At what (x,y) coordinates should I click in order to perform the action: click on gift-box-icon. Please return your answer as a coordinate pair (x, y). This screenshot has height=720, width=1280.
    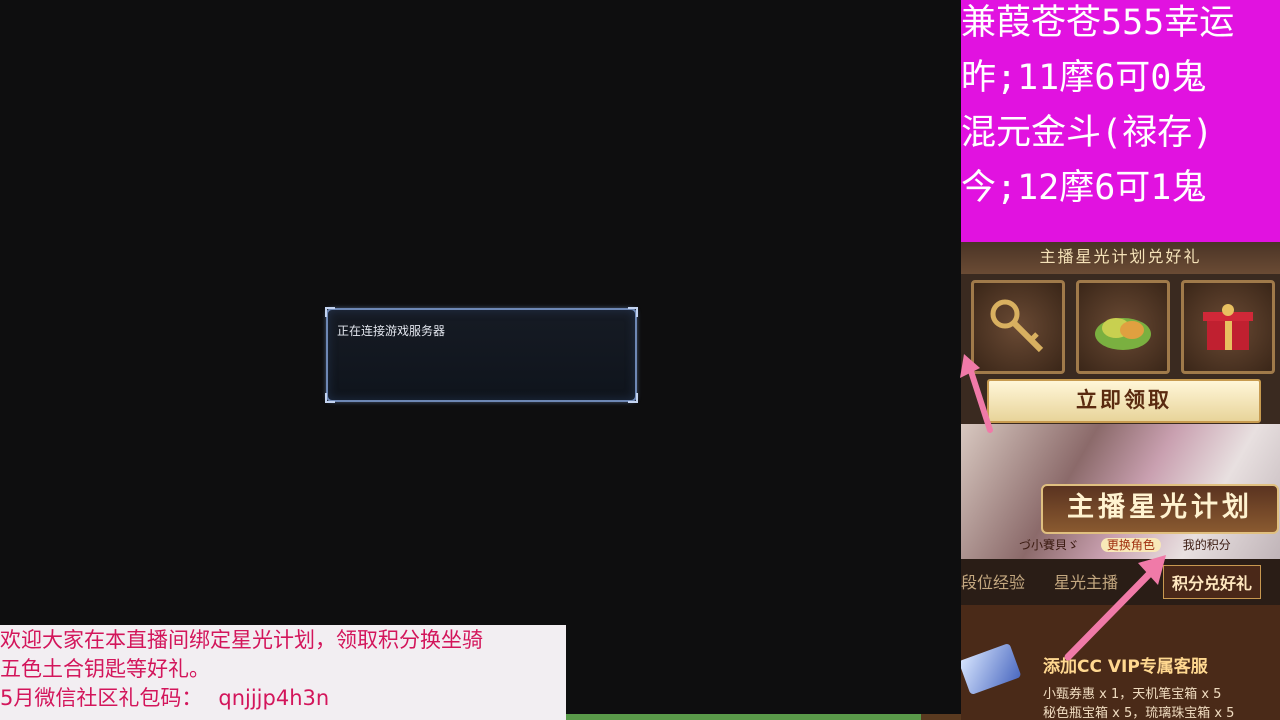
    Looking at the image, I should click on (1228, 327).